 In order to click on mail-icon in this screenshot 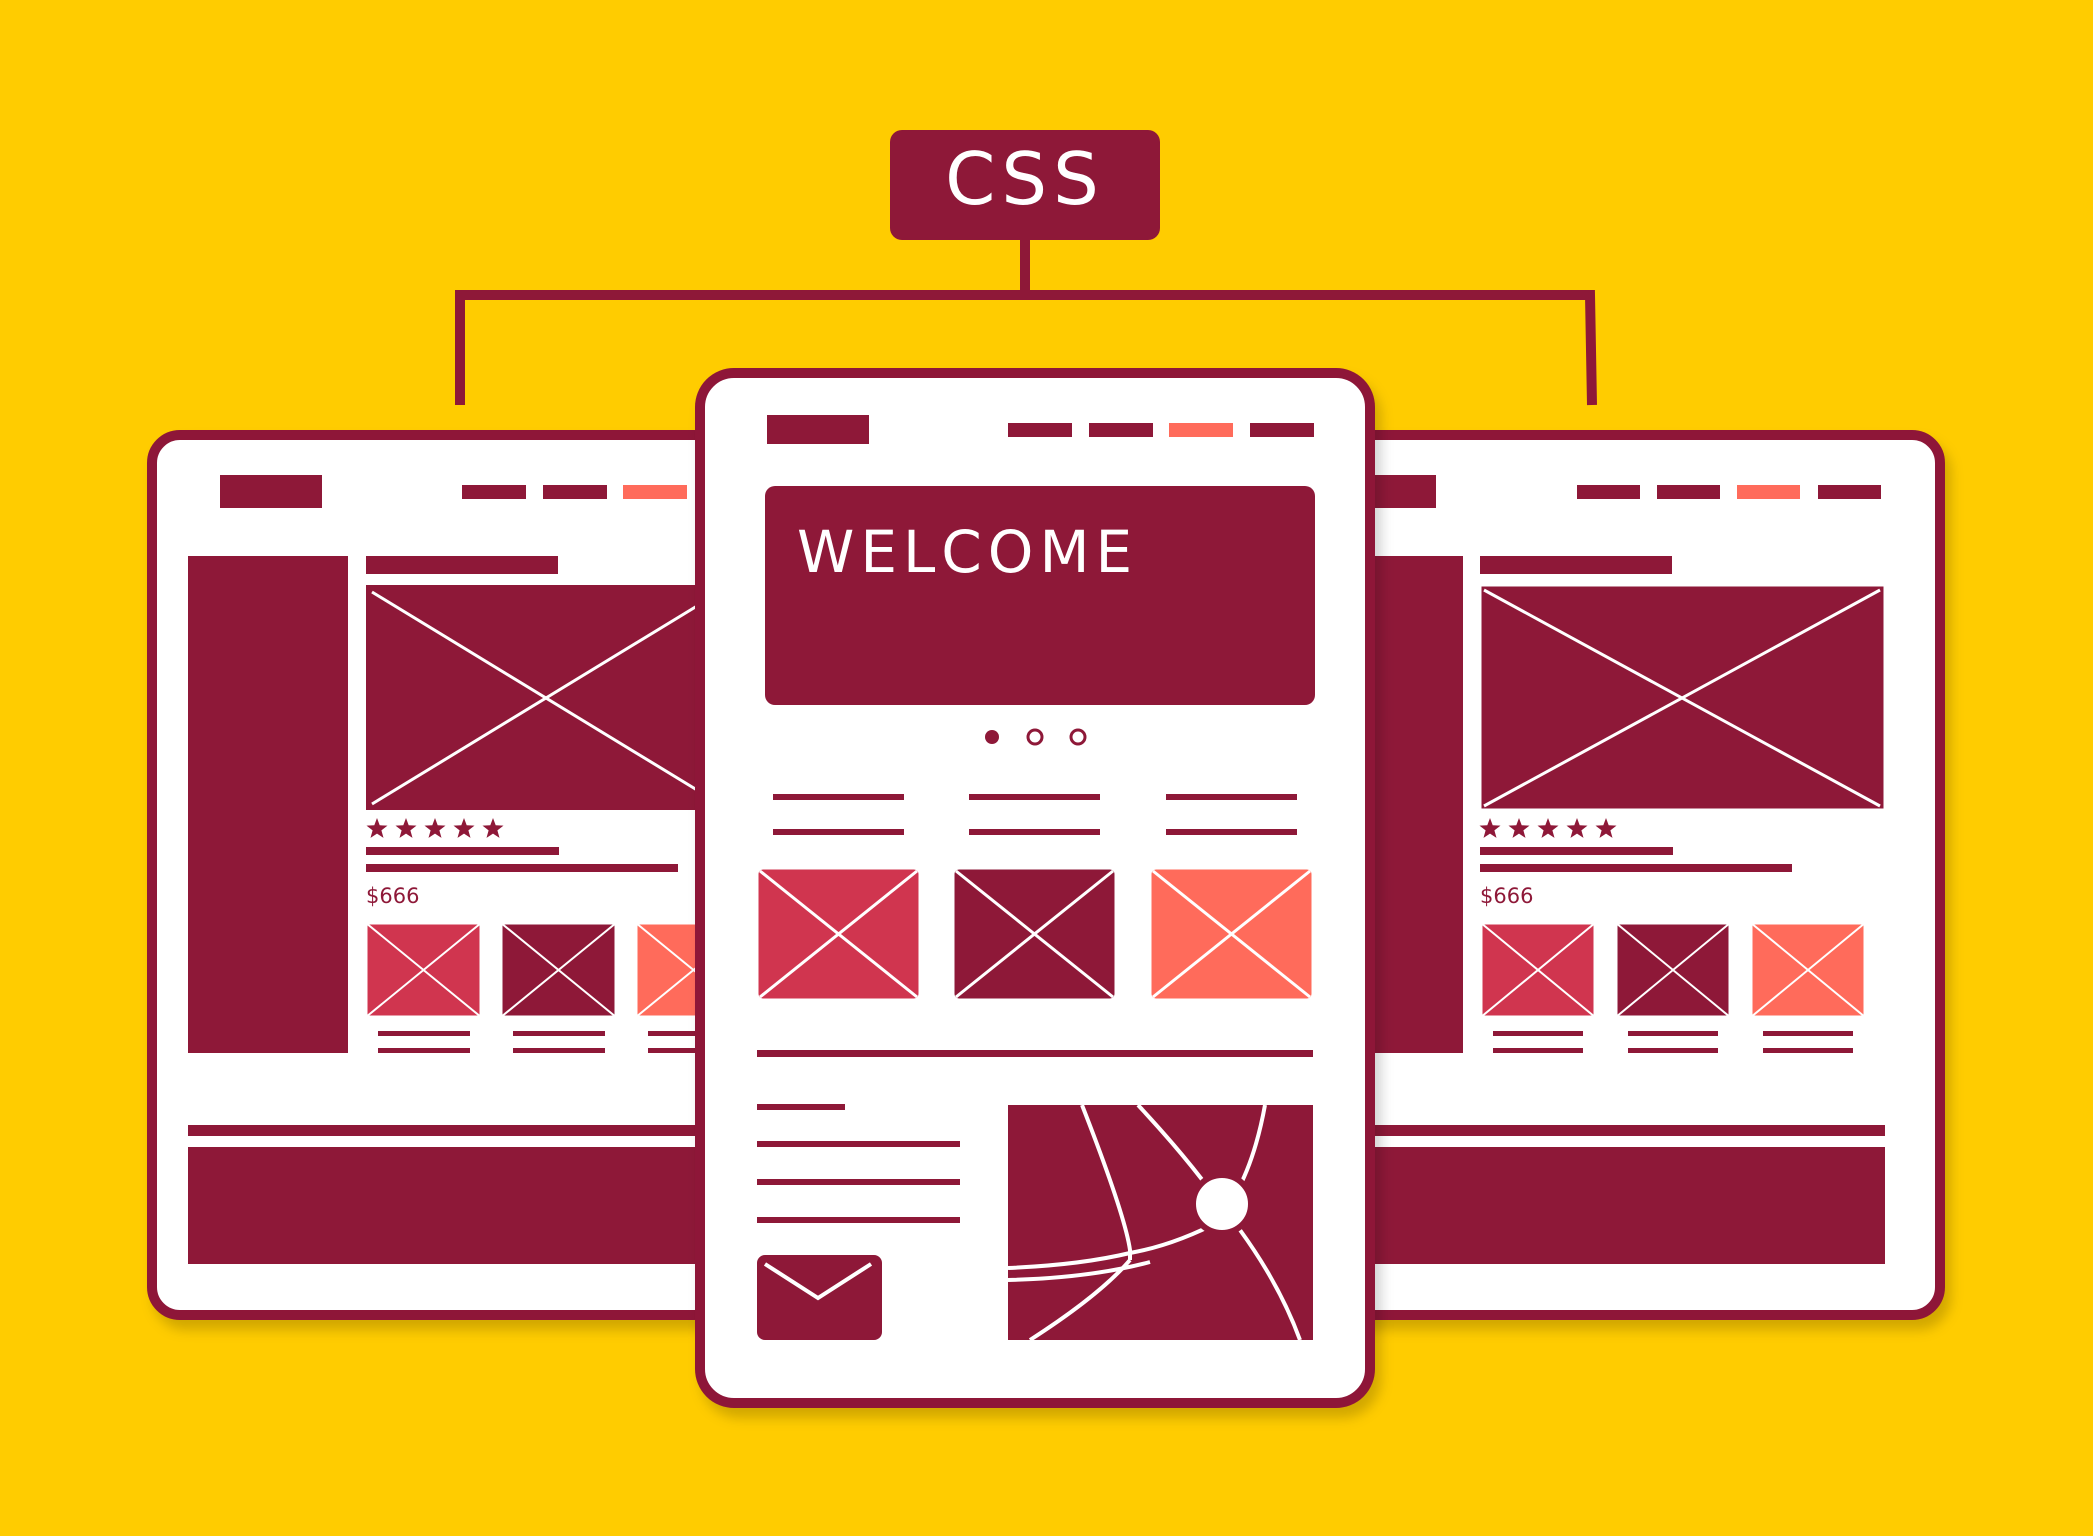, I will do `click(819, 1297)`.